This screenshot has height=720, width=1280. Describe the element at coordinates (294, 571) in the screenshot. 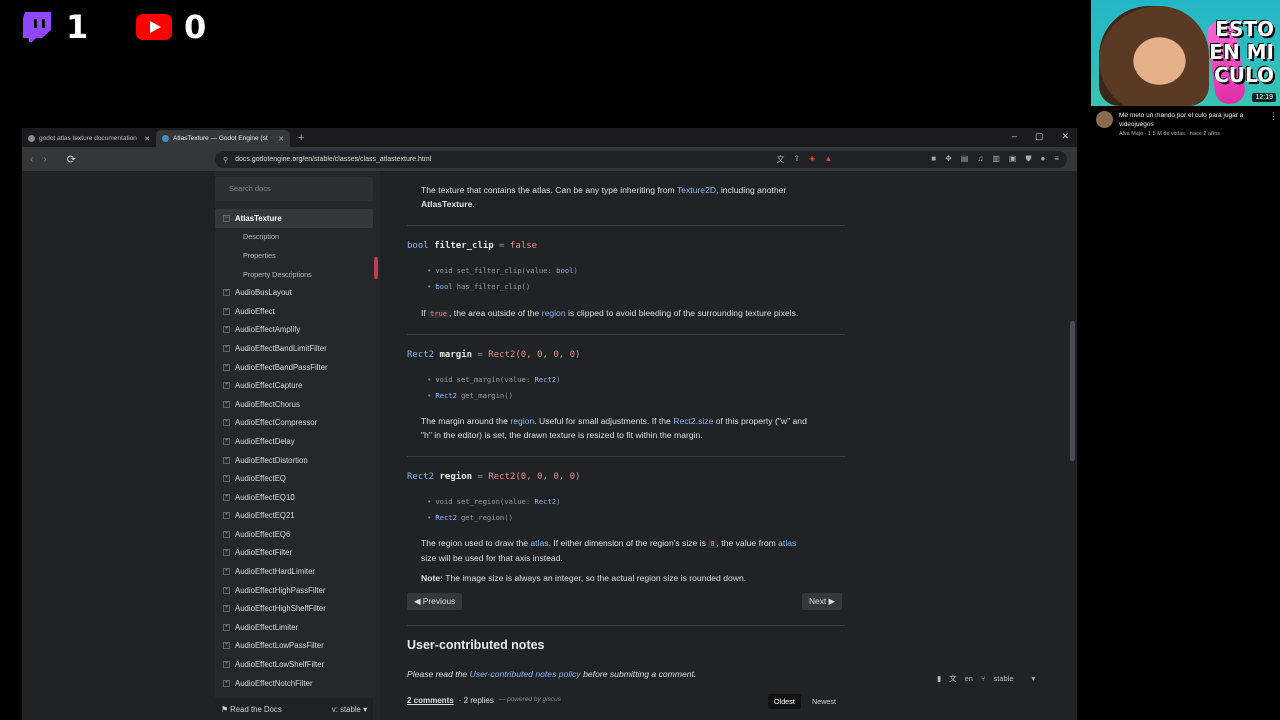

I see `toc-item: + AudioEffectHardLimiter` at that location.